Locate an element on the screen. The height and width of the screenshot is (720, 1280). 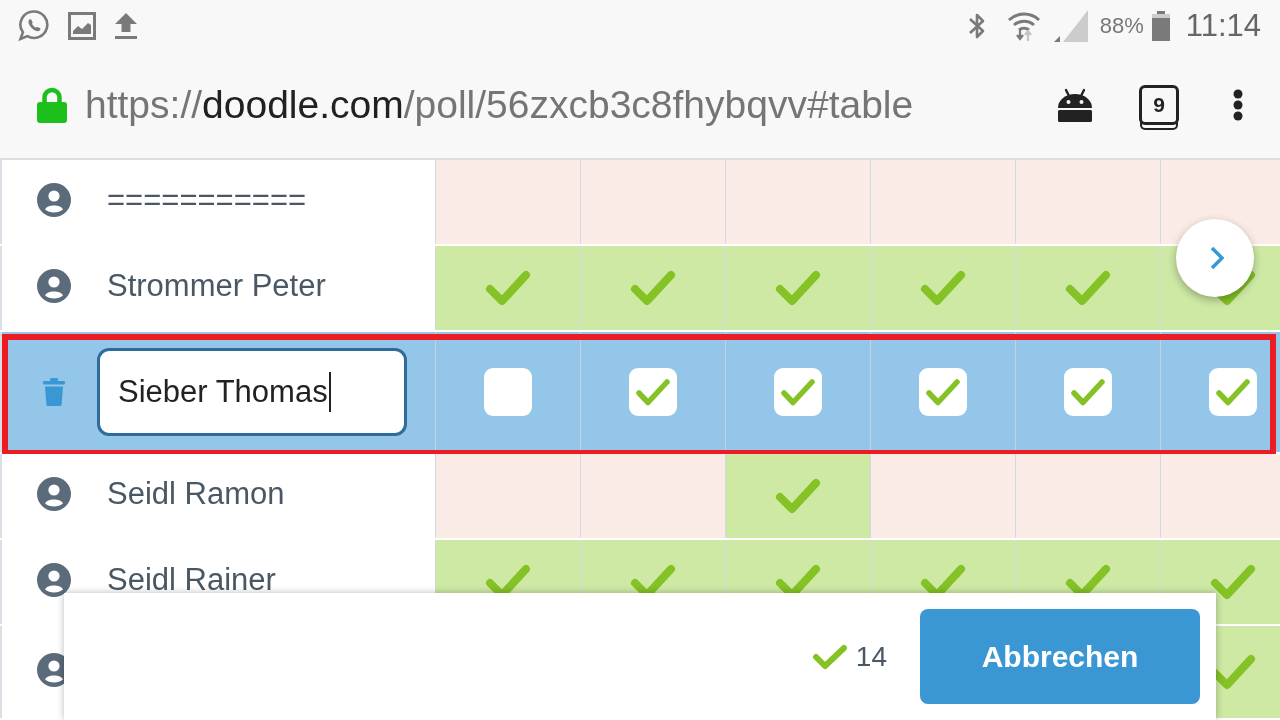
text-cursor-icon is located at coordinates (329, 392).